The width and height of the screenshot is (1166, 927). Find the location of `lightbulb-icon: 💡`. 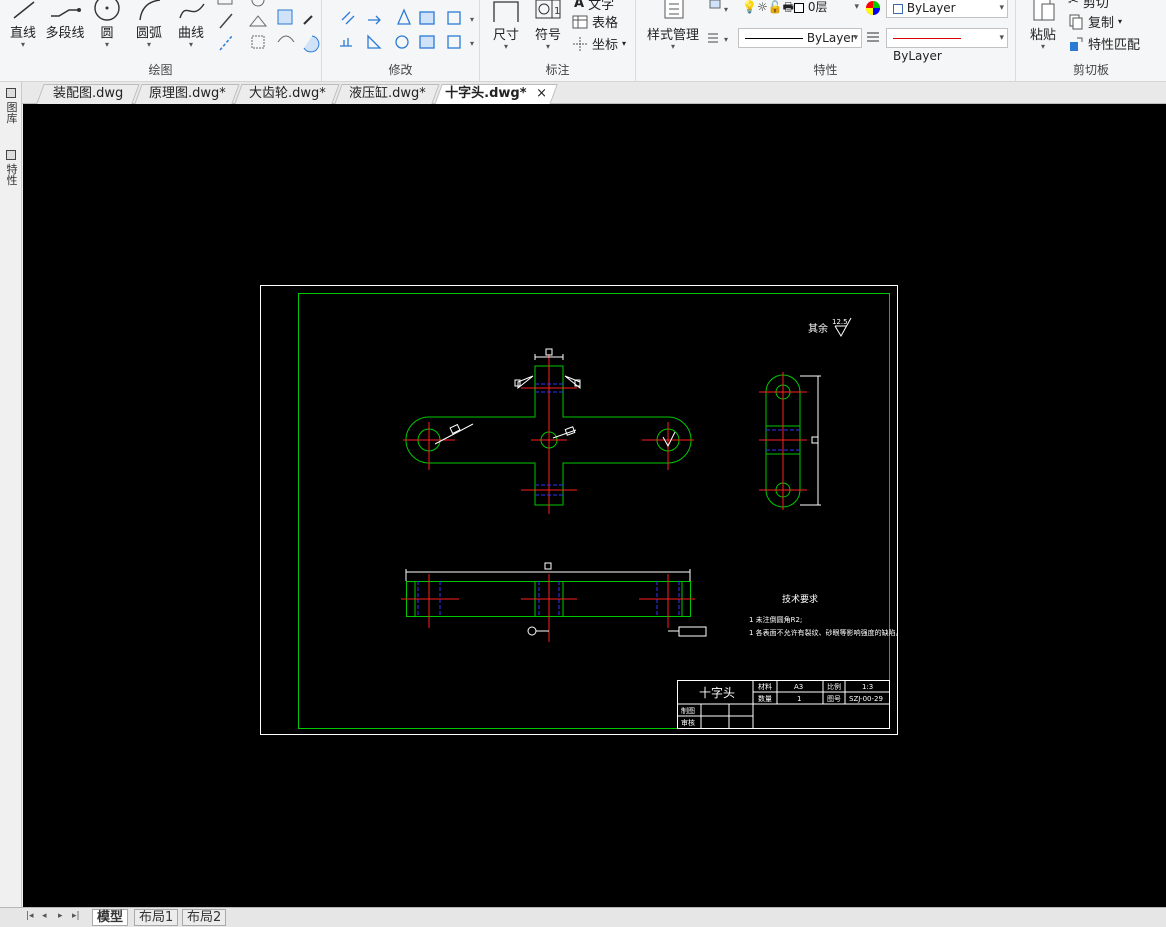

lightbulb-icon: 💡 is located at coordinates (749, 7).